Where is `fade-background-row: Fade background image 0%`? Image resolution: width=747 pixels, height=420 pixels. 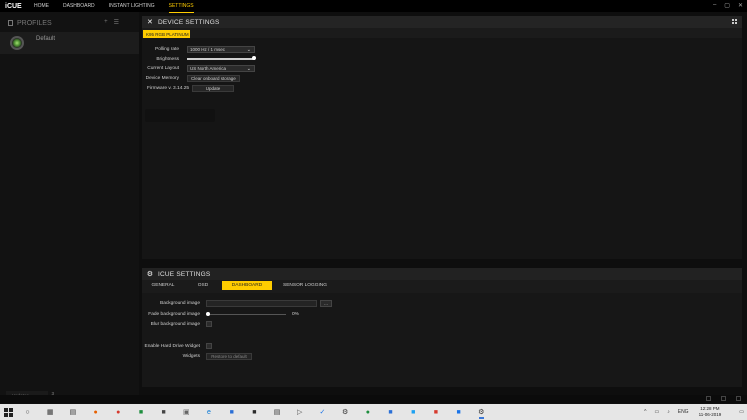
fade-background-row: Fade background image 0% is located at coordinates (220, 314).